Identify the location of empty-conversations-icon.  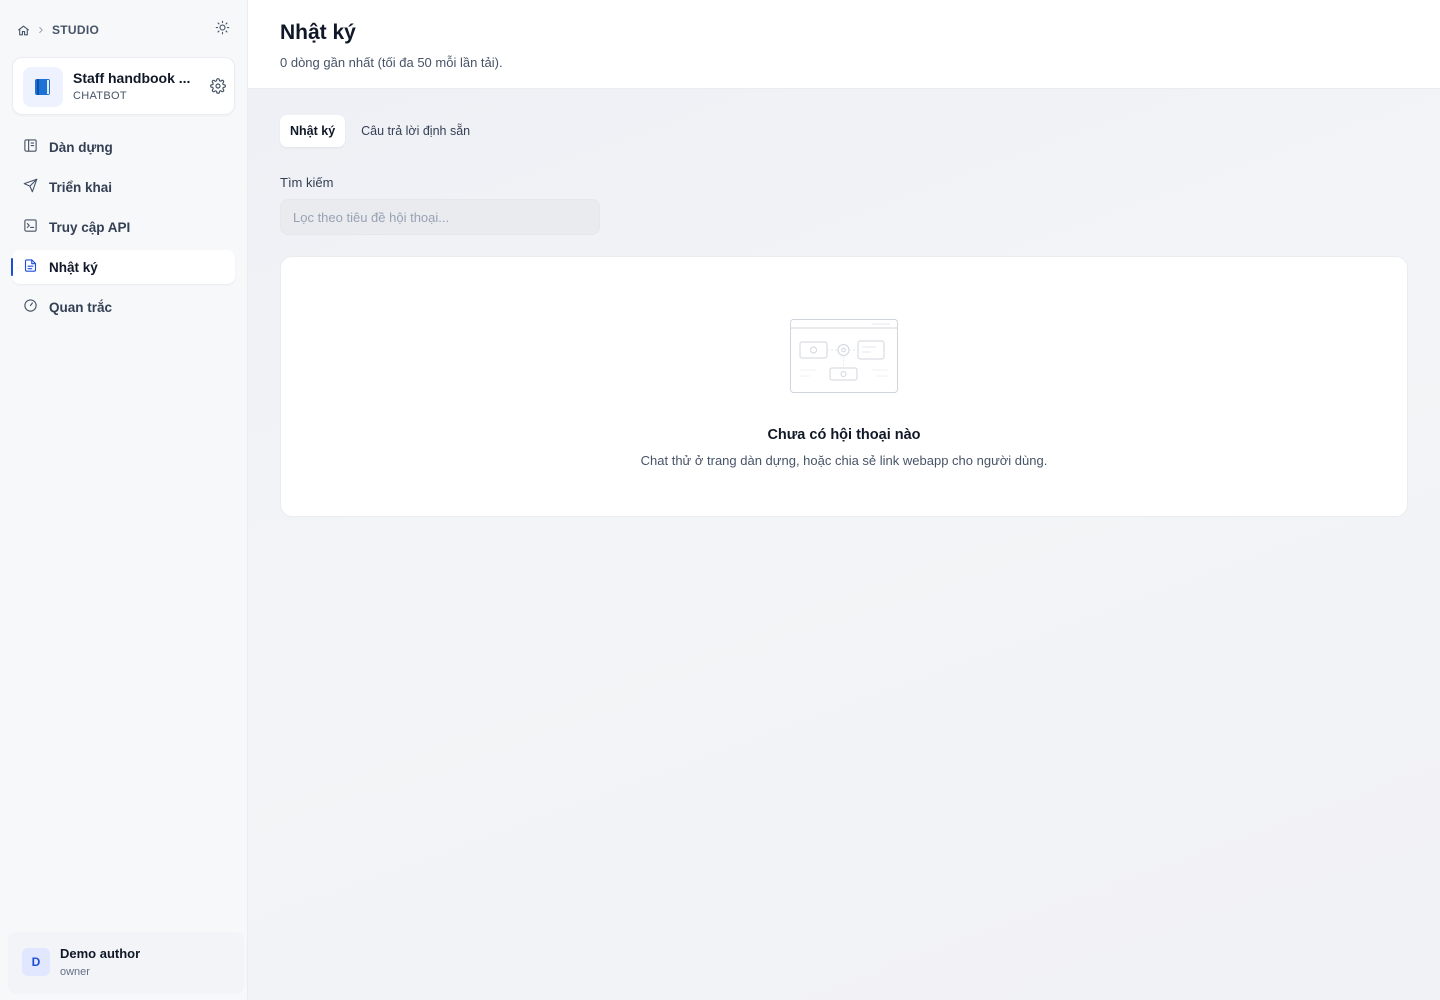
(844, 358).